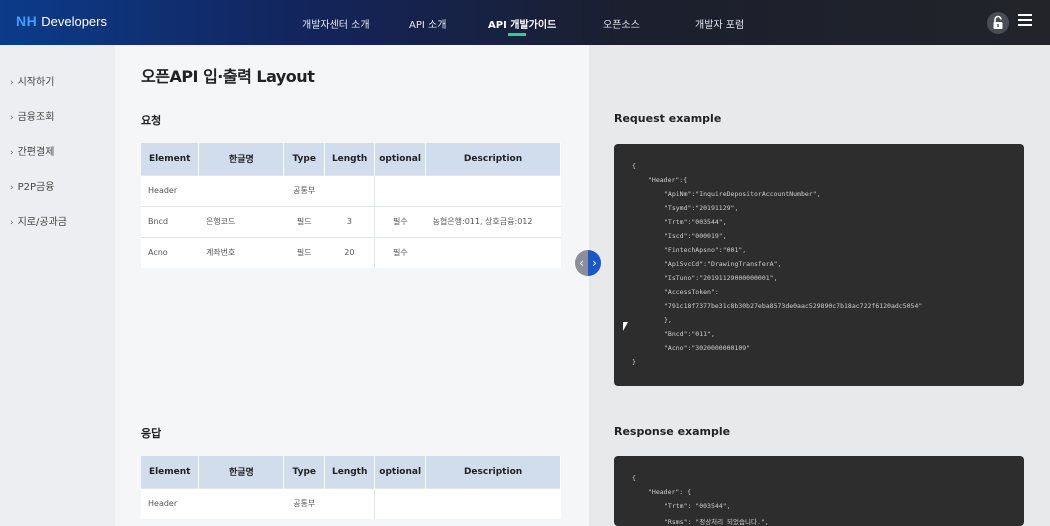  What do you see at coordinates (57, 285) in the screenshot?
I see `sidebar: › 시작하기 › 금융조회 › 간편결제 › P2P금융 › 지로/공과금` at bounding box center [57, 285].